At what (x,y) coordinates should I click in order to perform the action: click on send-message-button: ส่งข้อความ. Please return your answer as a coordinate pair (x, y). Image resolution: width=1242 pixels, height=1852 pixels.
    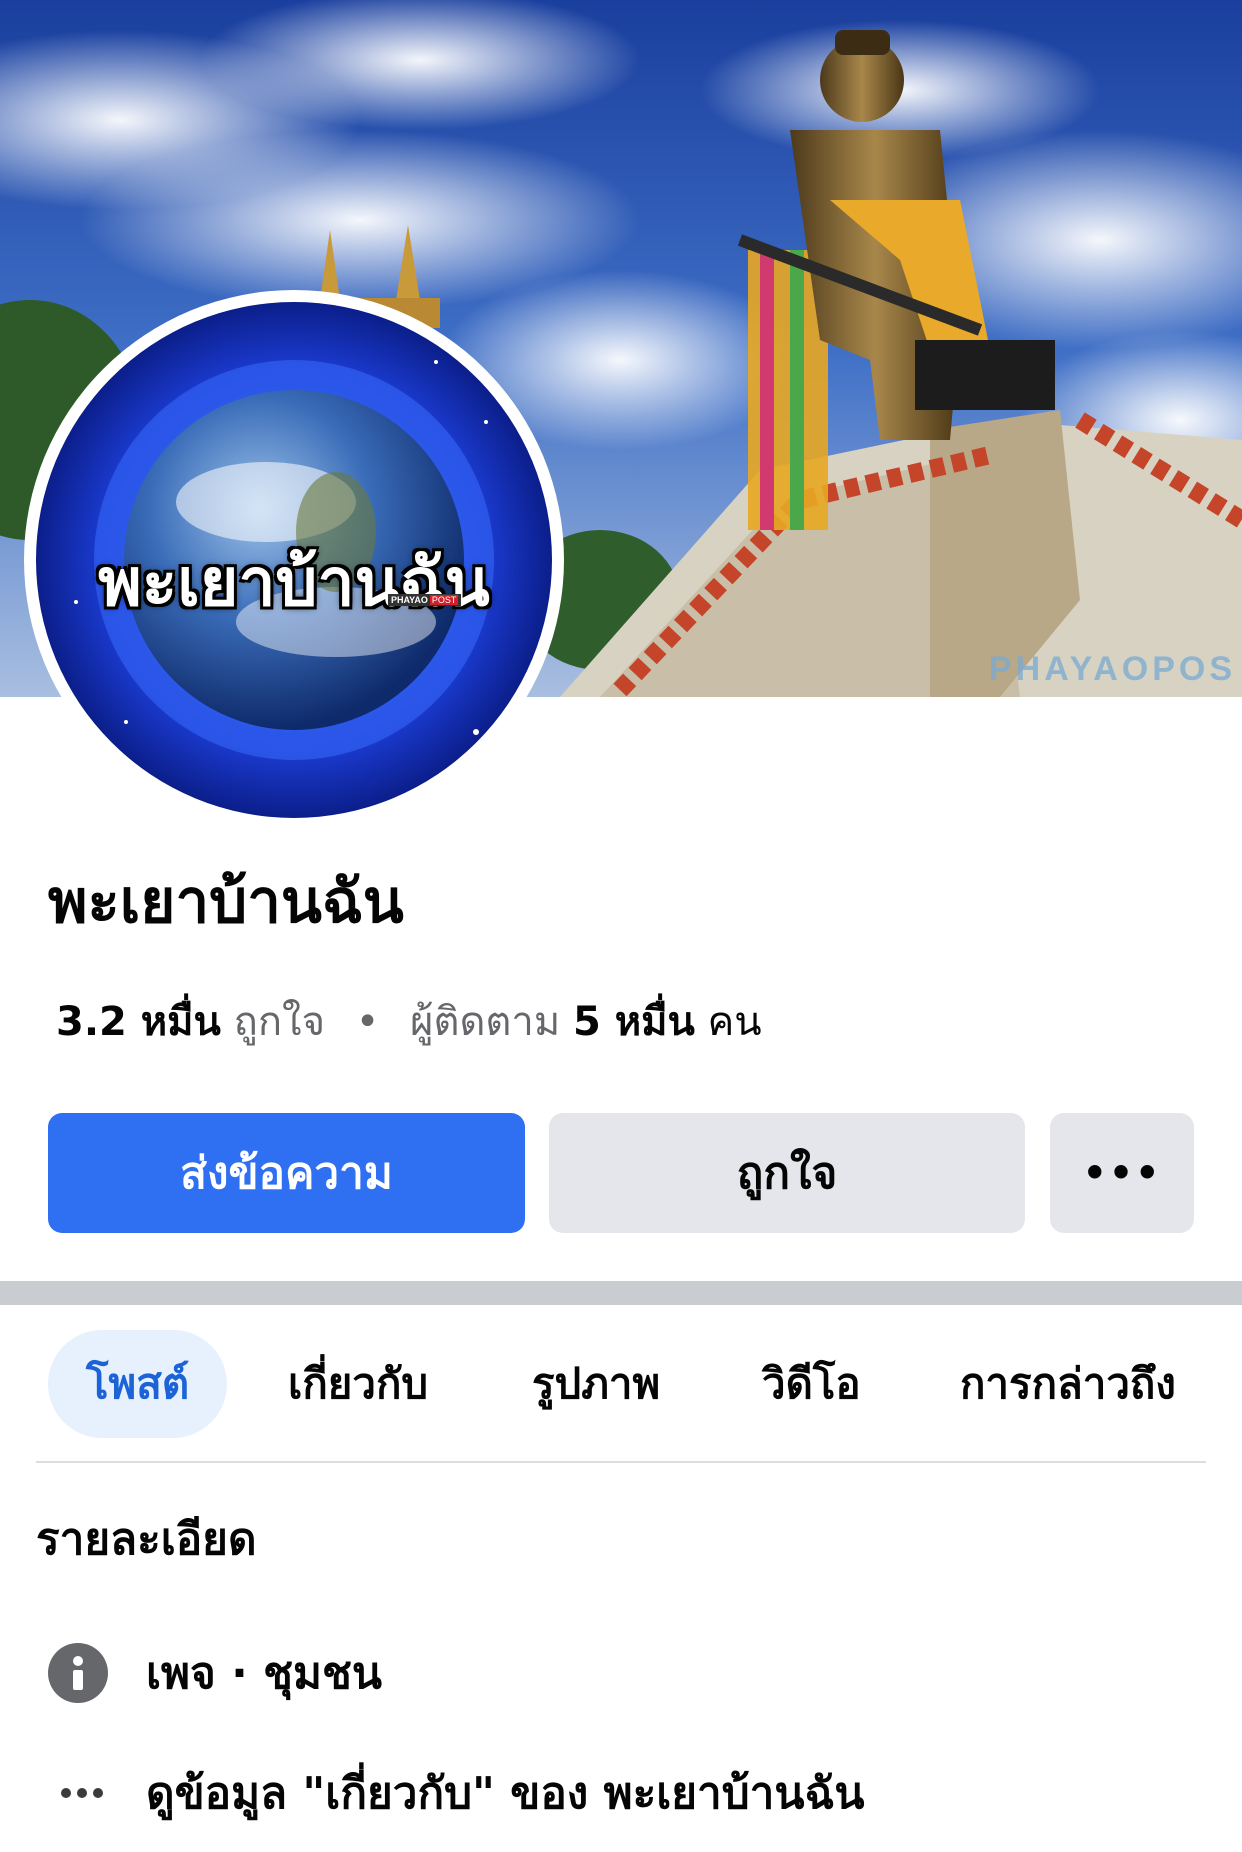
    Looking at the image, I should click on (286, 1173).